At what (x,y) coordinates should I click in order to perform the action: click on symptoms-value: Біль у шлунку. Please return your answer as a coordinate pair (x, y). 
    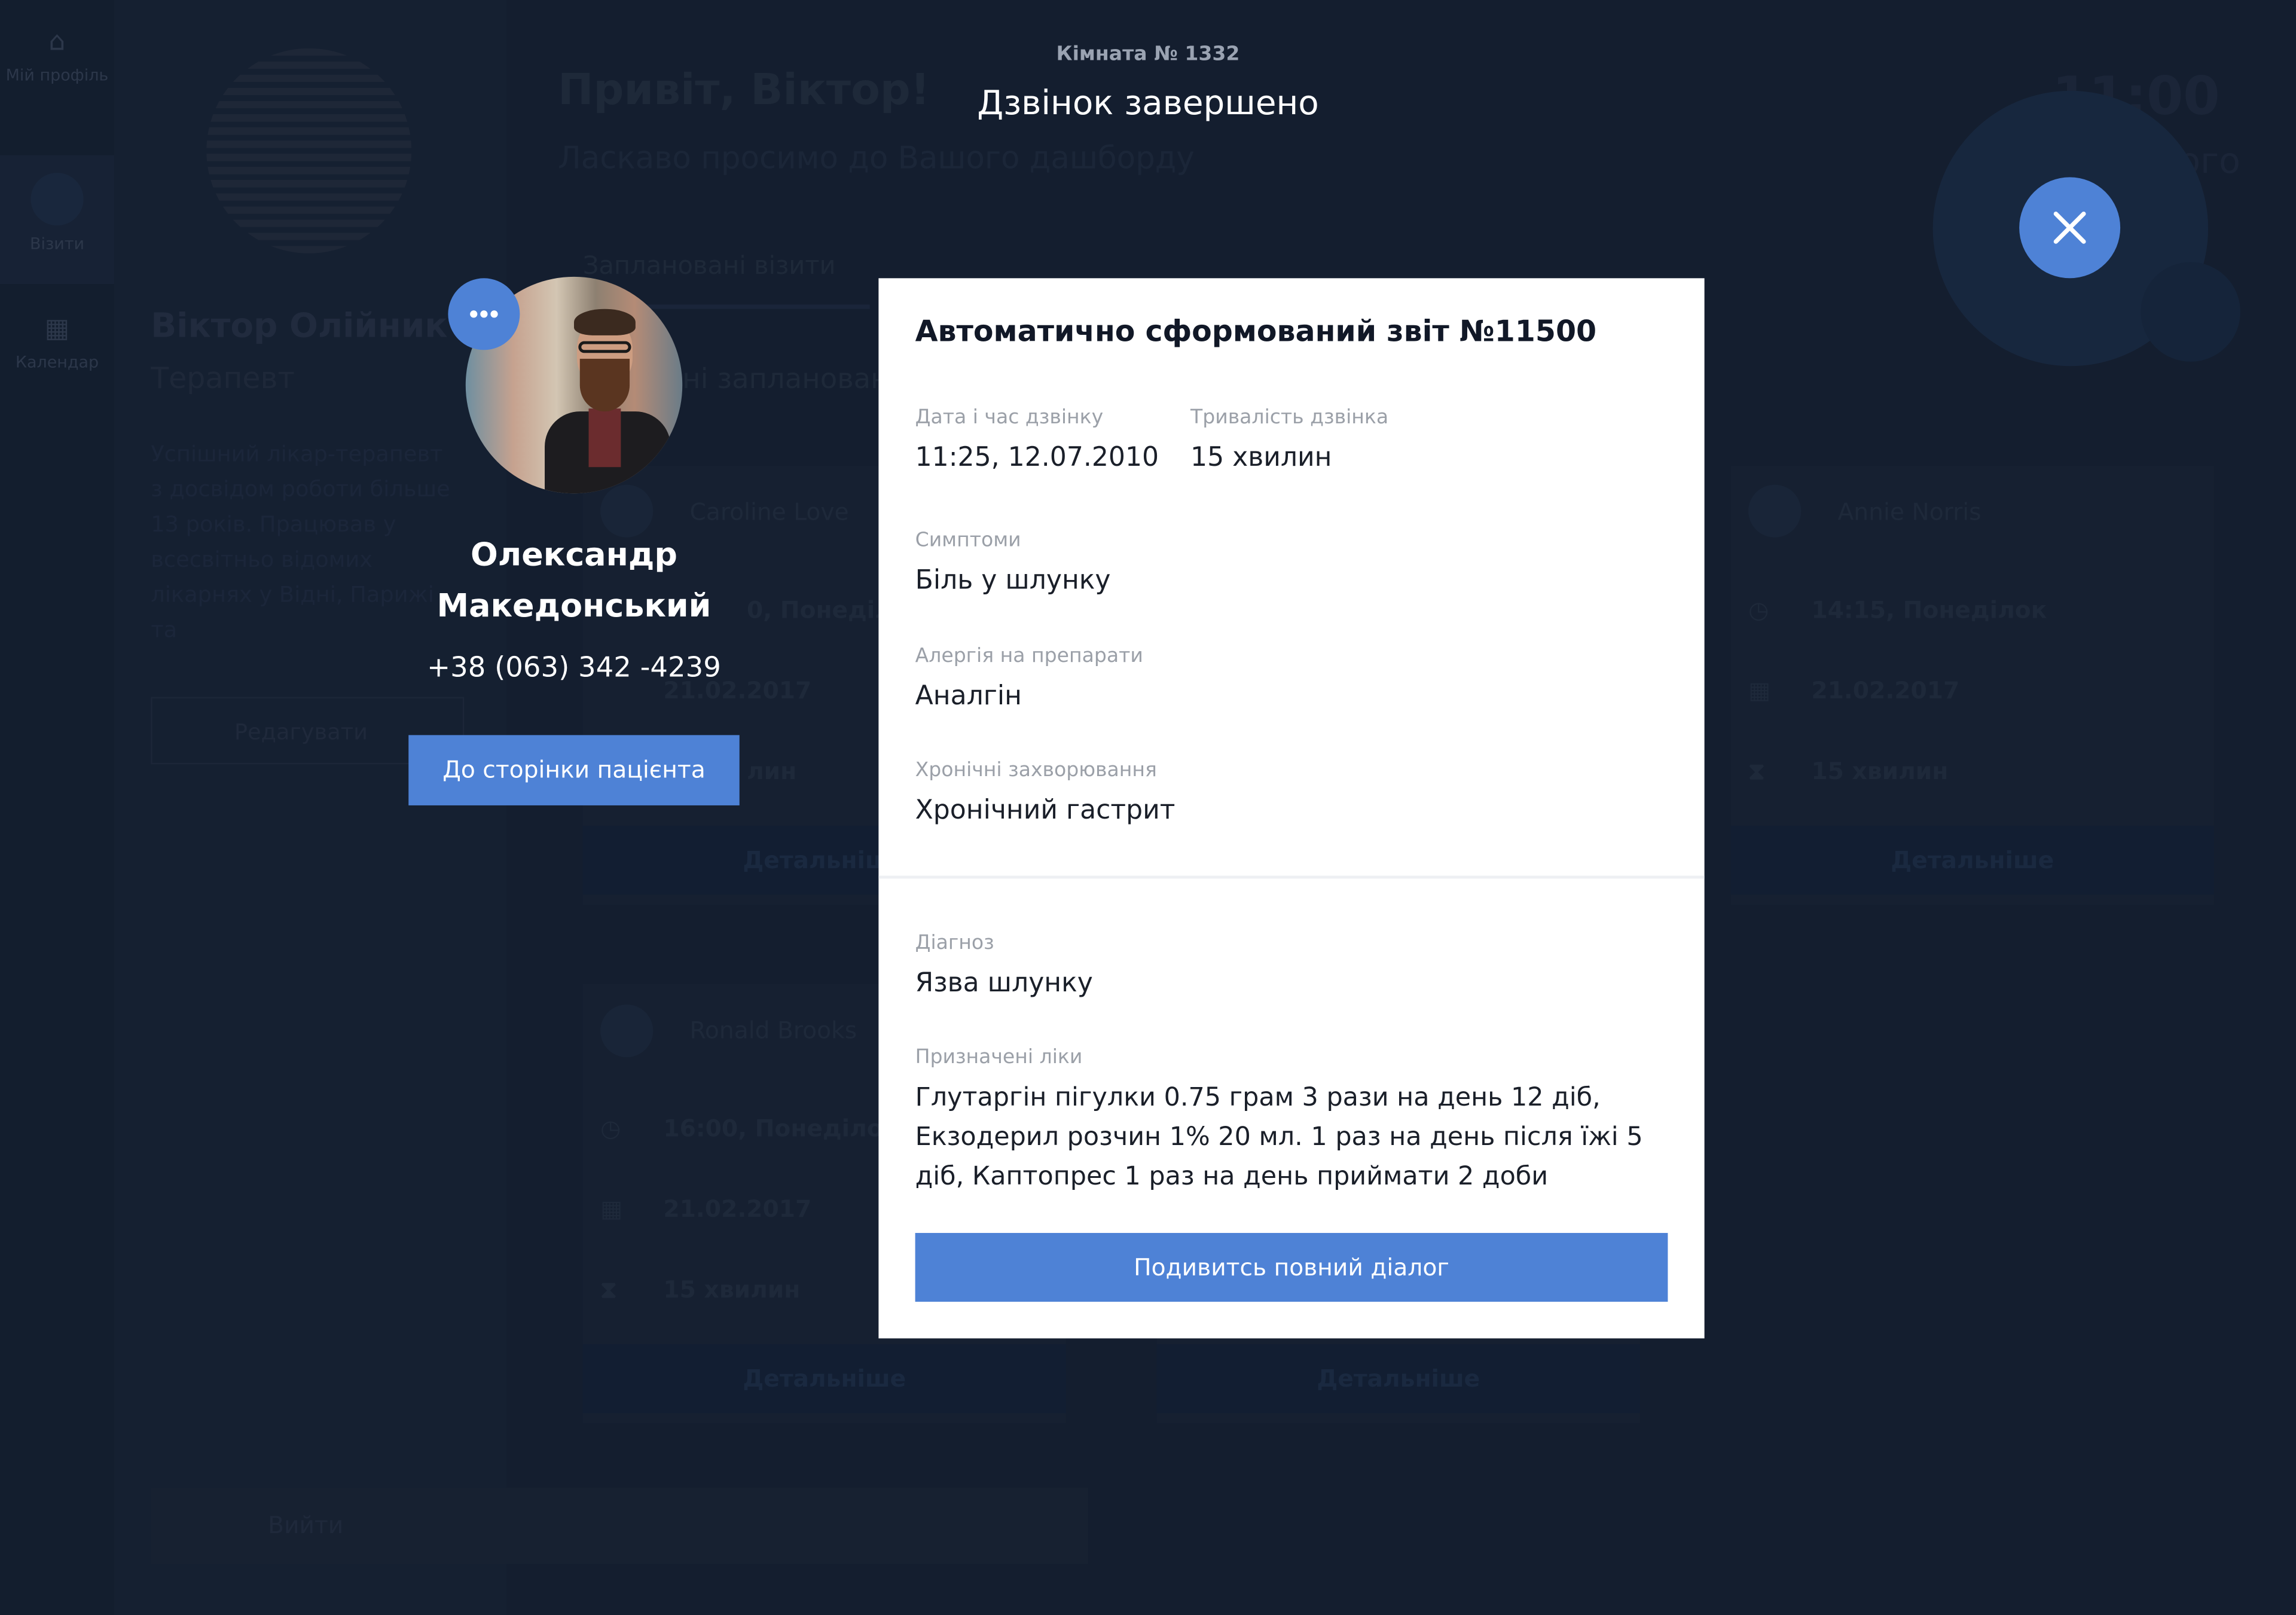
    Looking at the image, I should click on (1013, 580).